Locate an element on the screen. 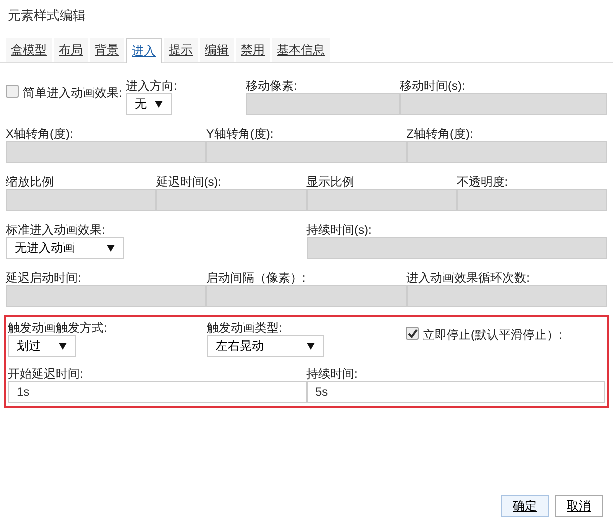 The height and width of the screenshot is (525, 613). dropdown: 无 is located at coordinates (149, 104).